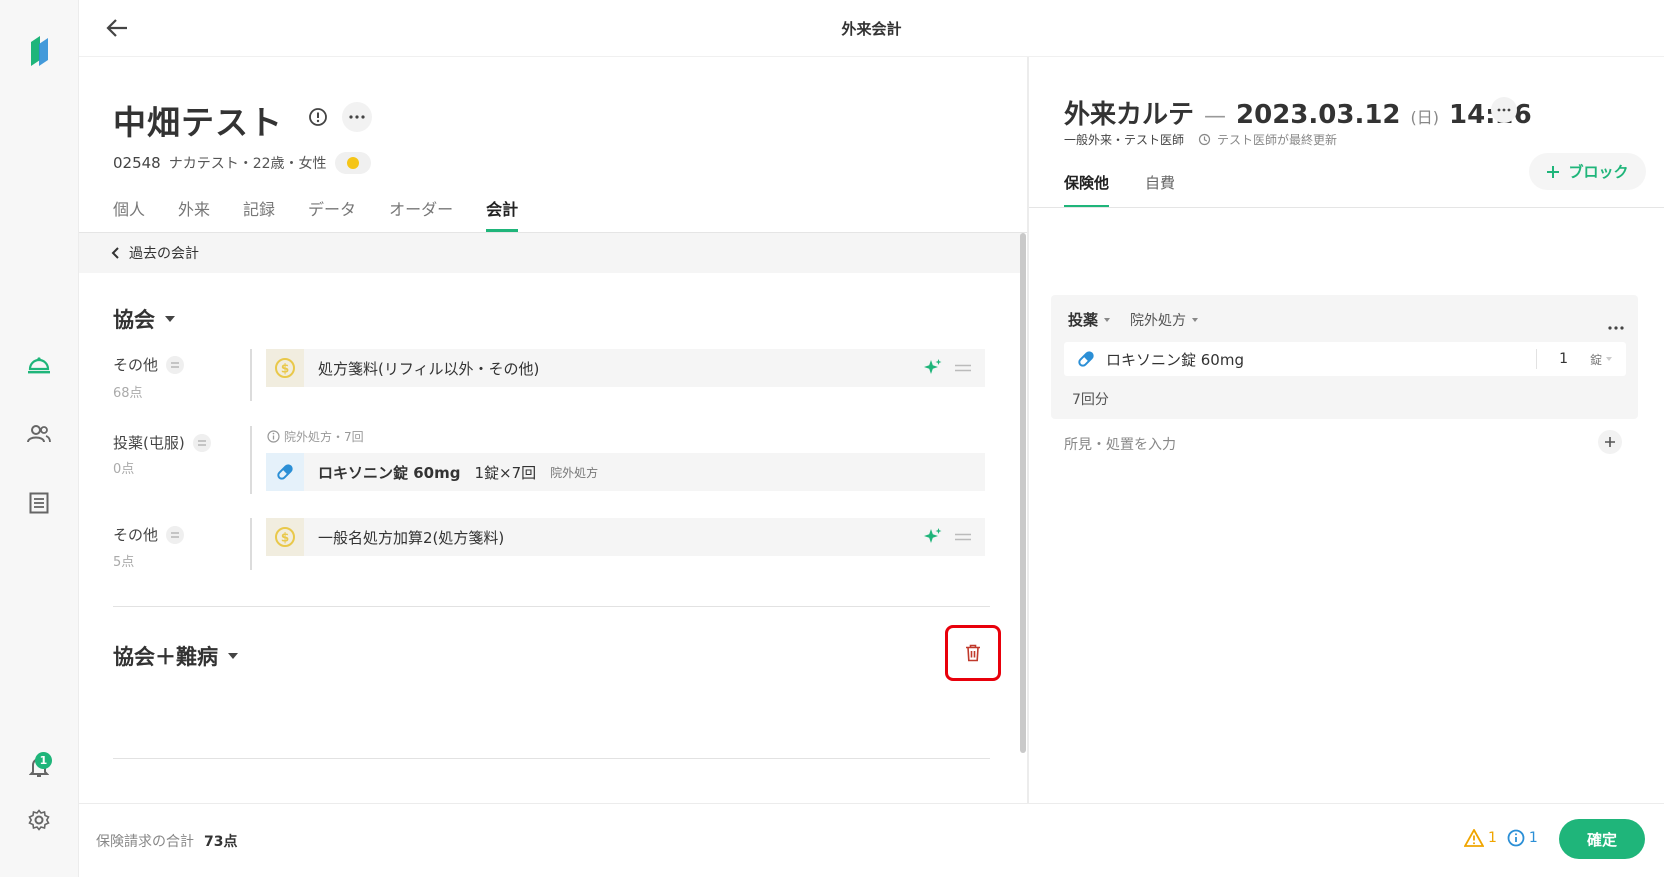 This screenshot has height=877, width=1664. Describe the element at coordinates (247, 164) in the screenshot. I see `patient-details: ナカテスト・22歳・女性` at that location.